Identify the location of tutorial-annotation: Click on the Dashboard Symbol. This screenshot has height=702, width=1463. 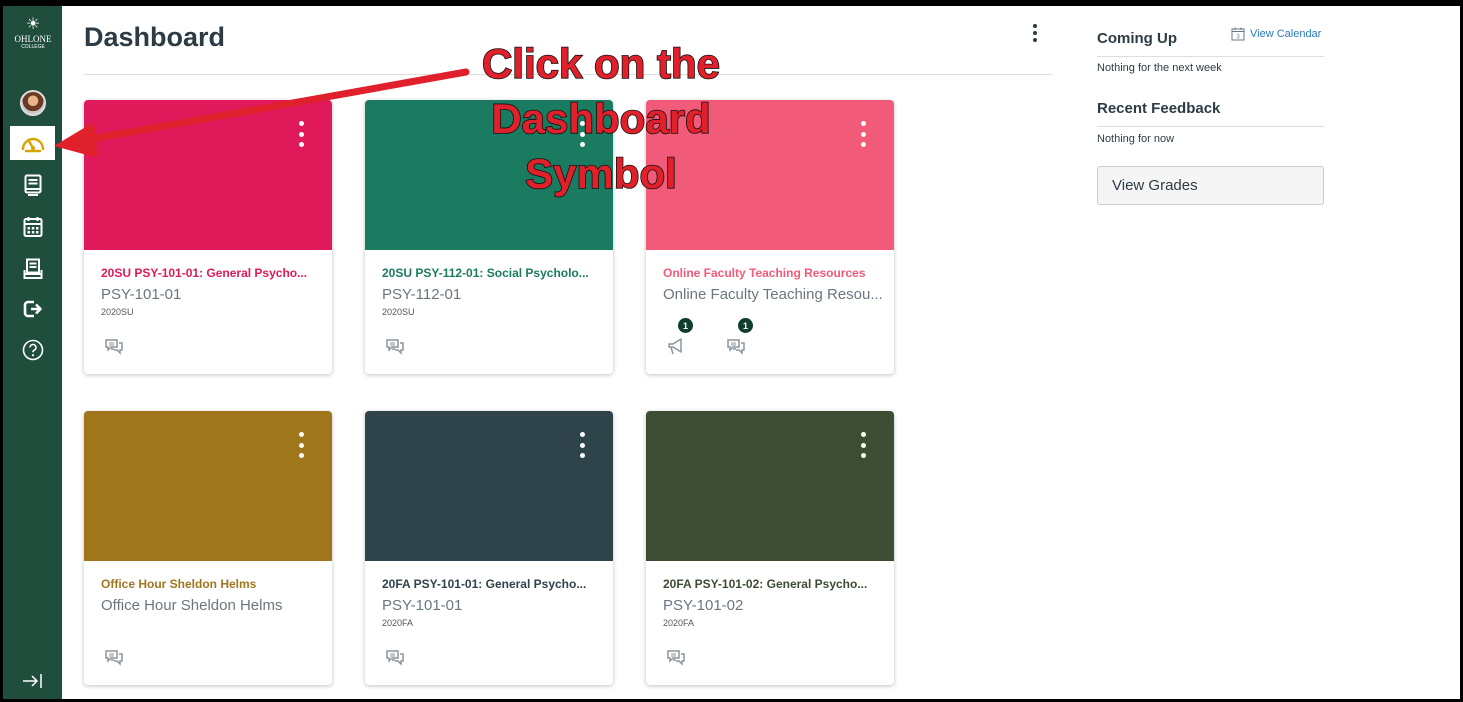
(387, 118).